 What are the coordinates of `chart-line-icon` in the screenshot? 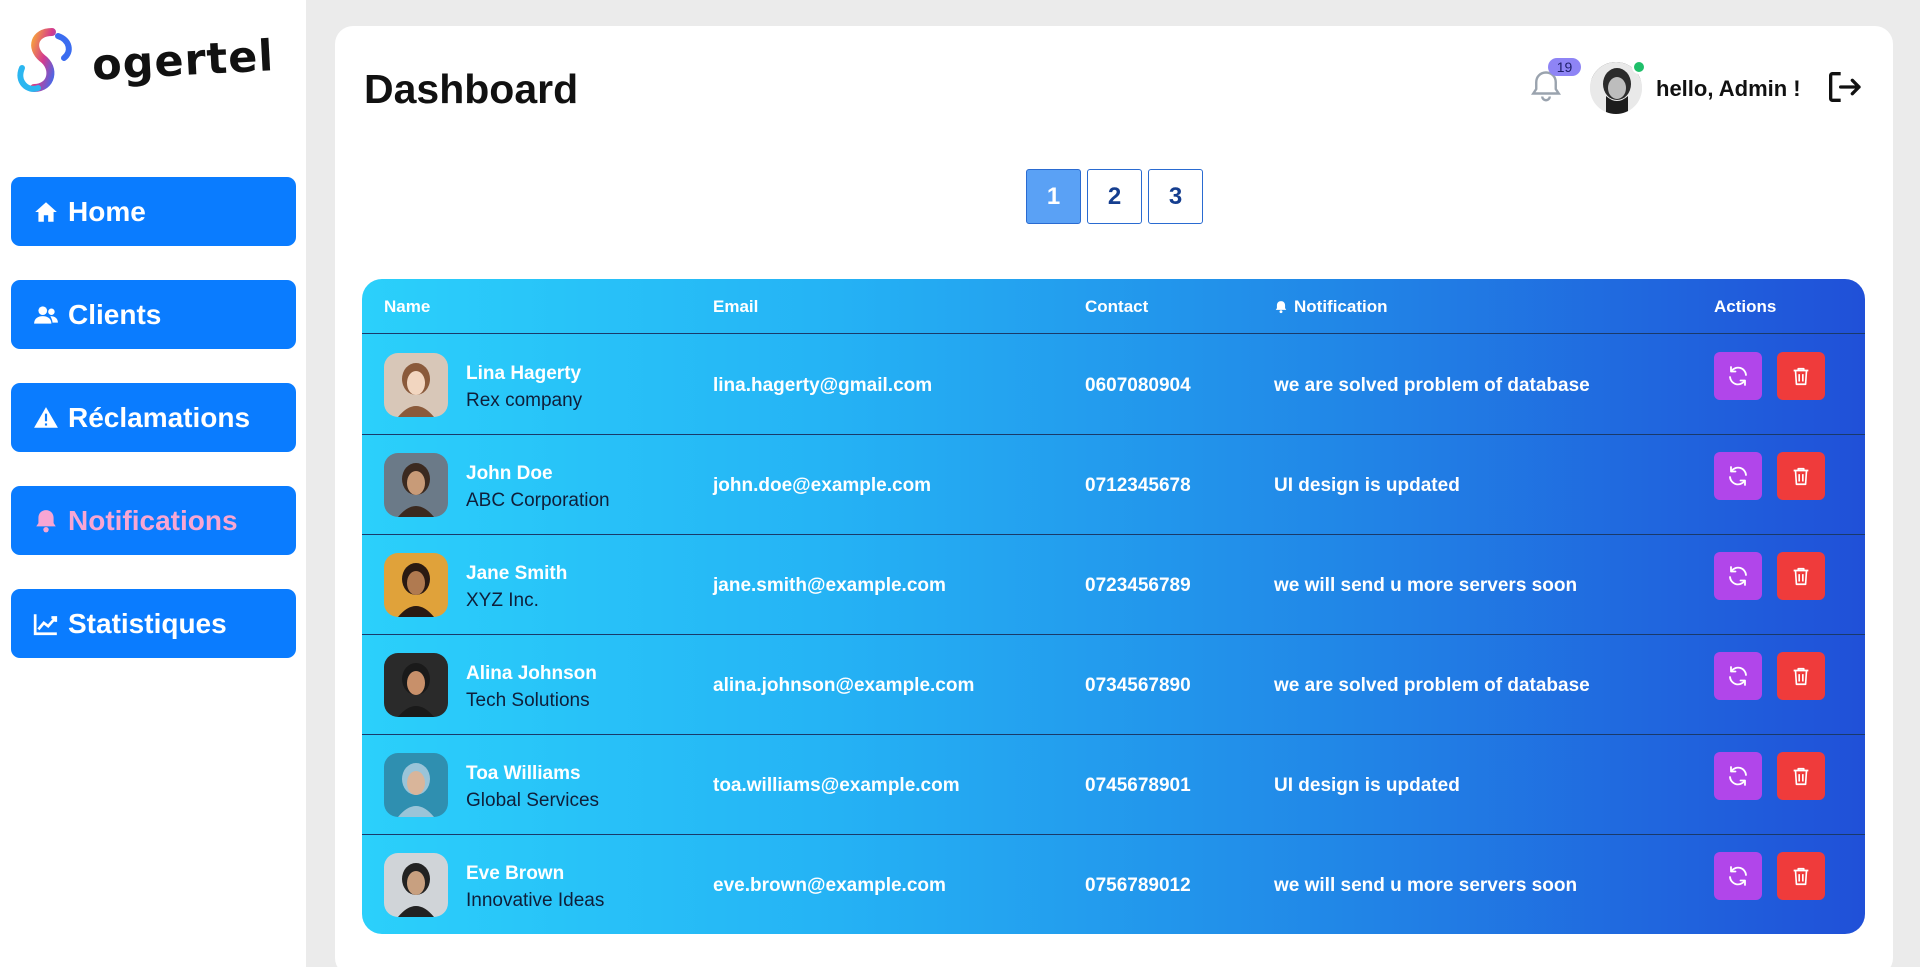 It's located at (46, 624).